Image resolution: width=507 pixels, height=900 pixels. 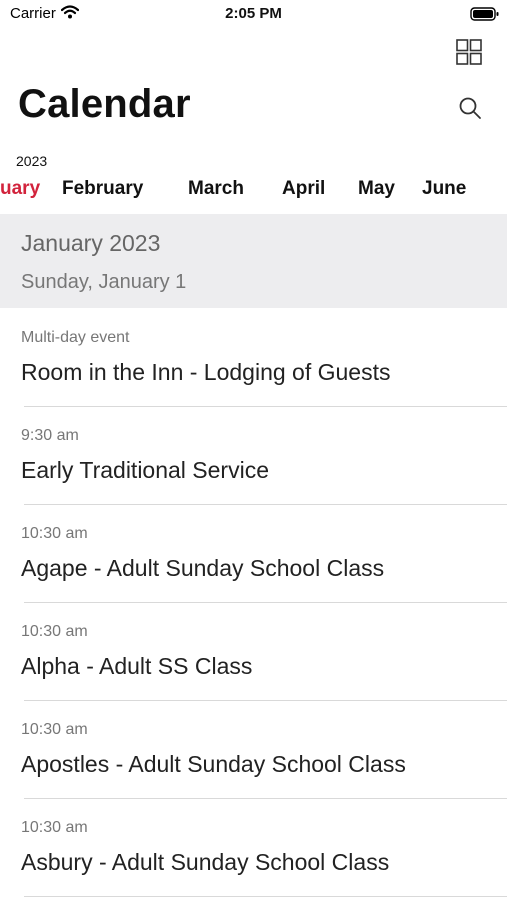 I want to click on page-title: Calendar, so click(x=104, y=104).